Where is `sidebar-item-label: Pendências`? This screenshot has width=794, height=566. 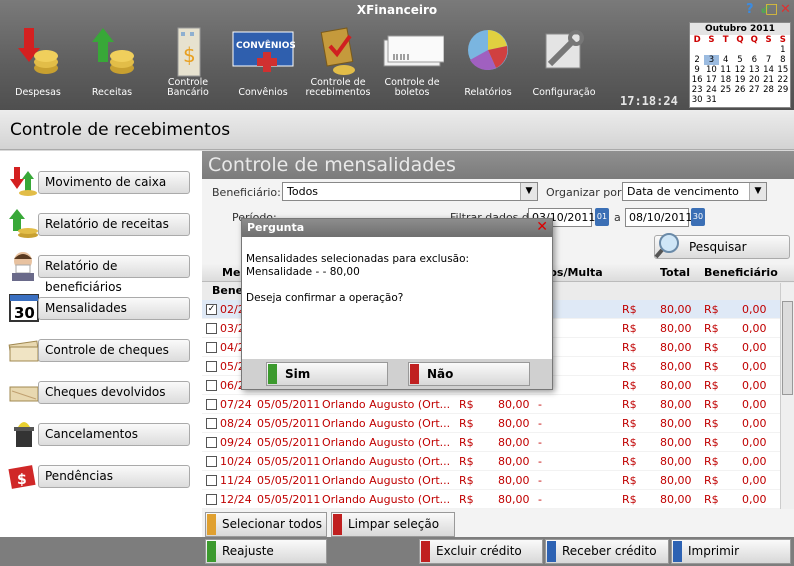
sidebar-item-label: Pendências is located at coordinates (114, 476).